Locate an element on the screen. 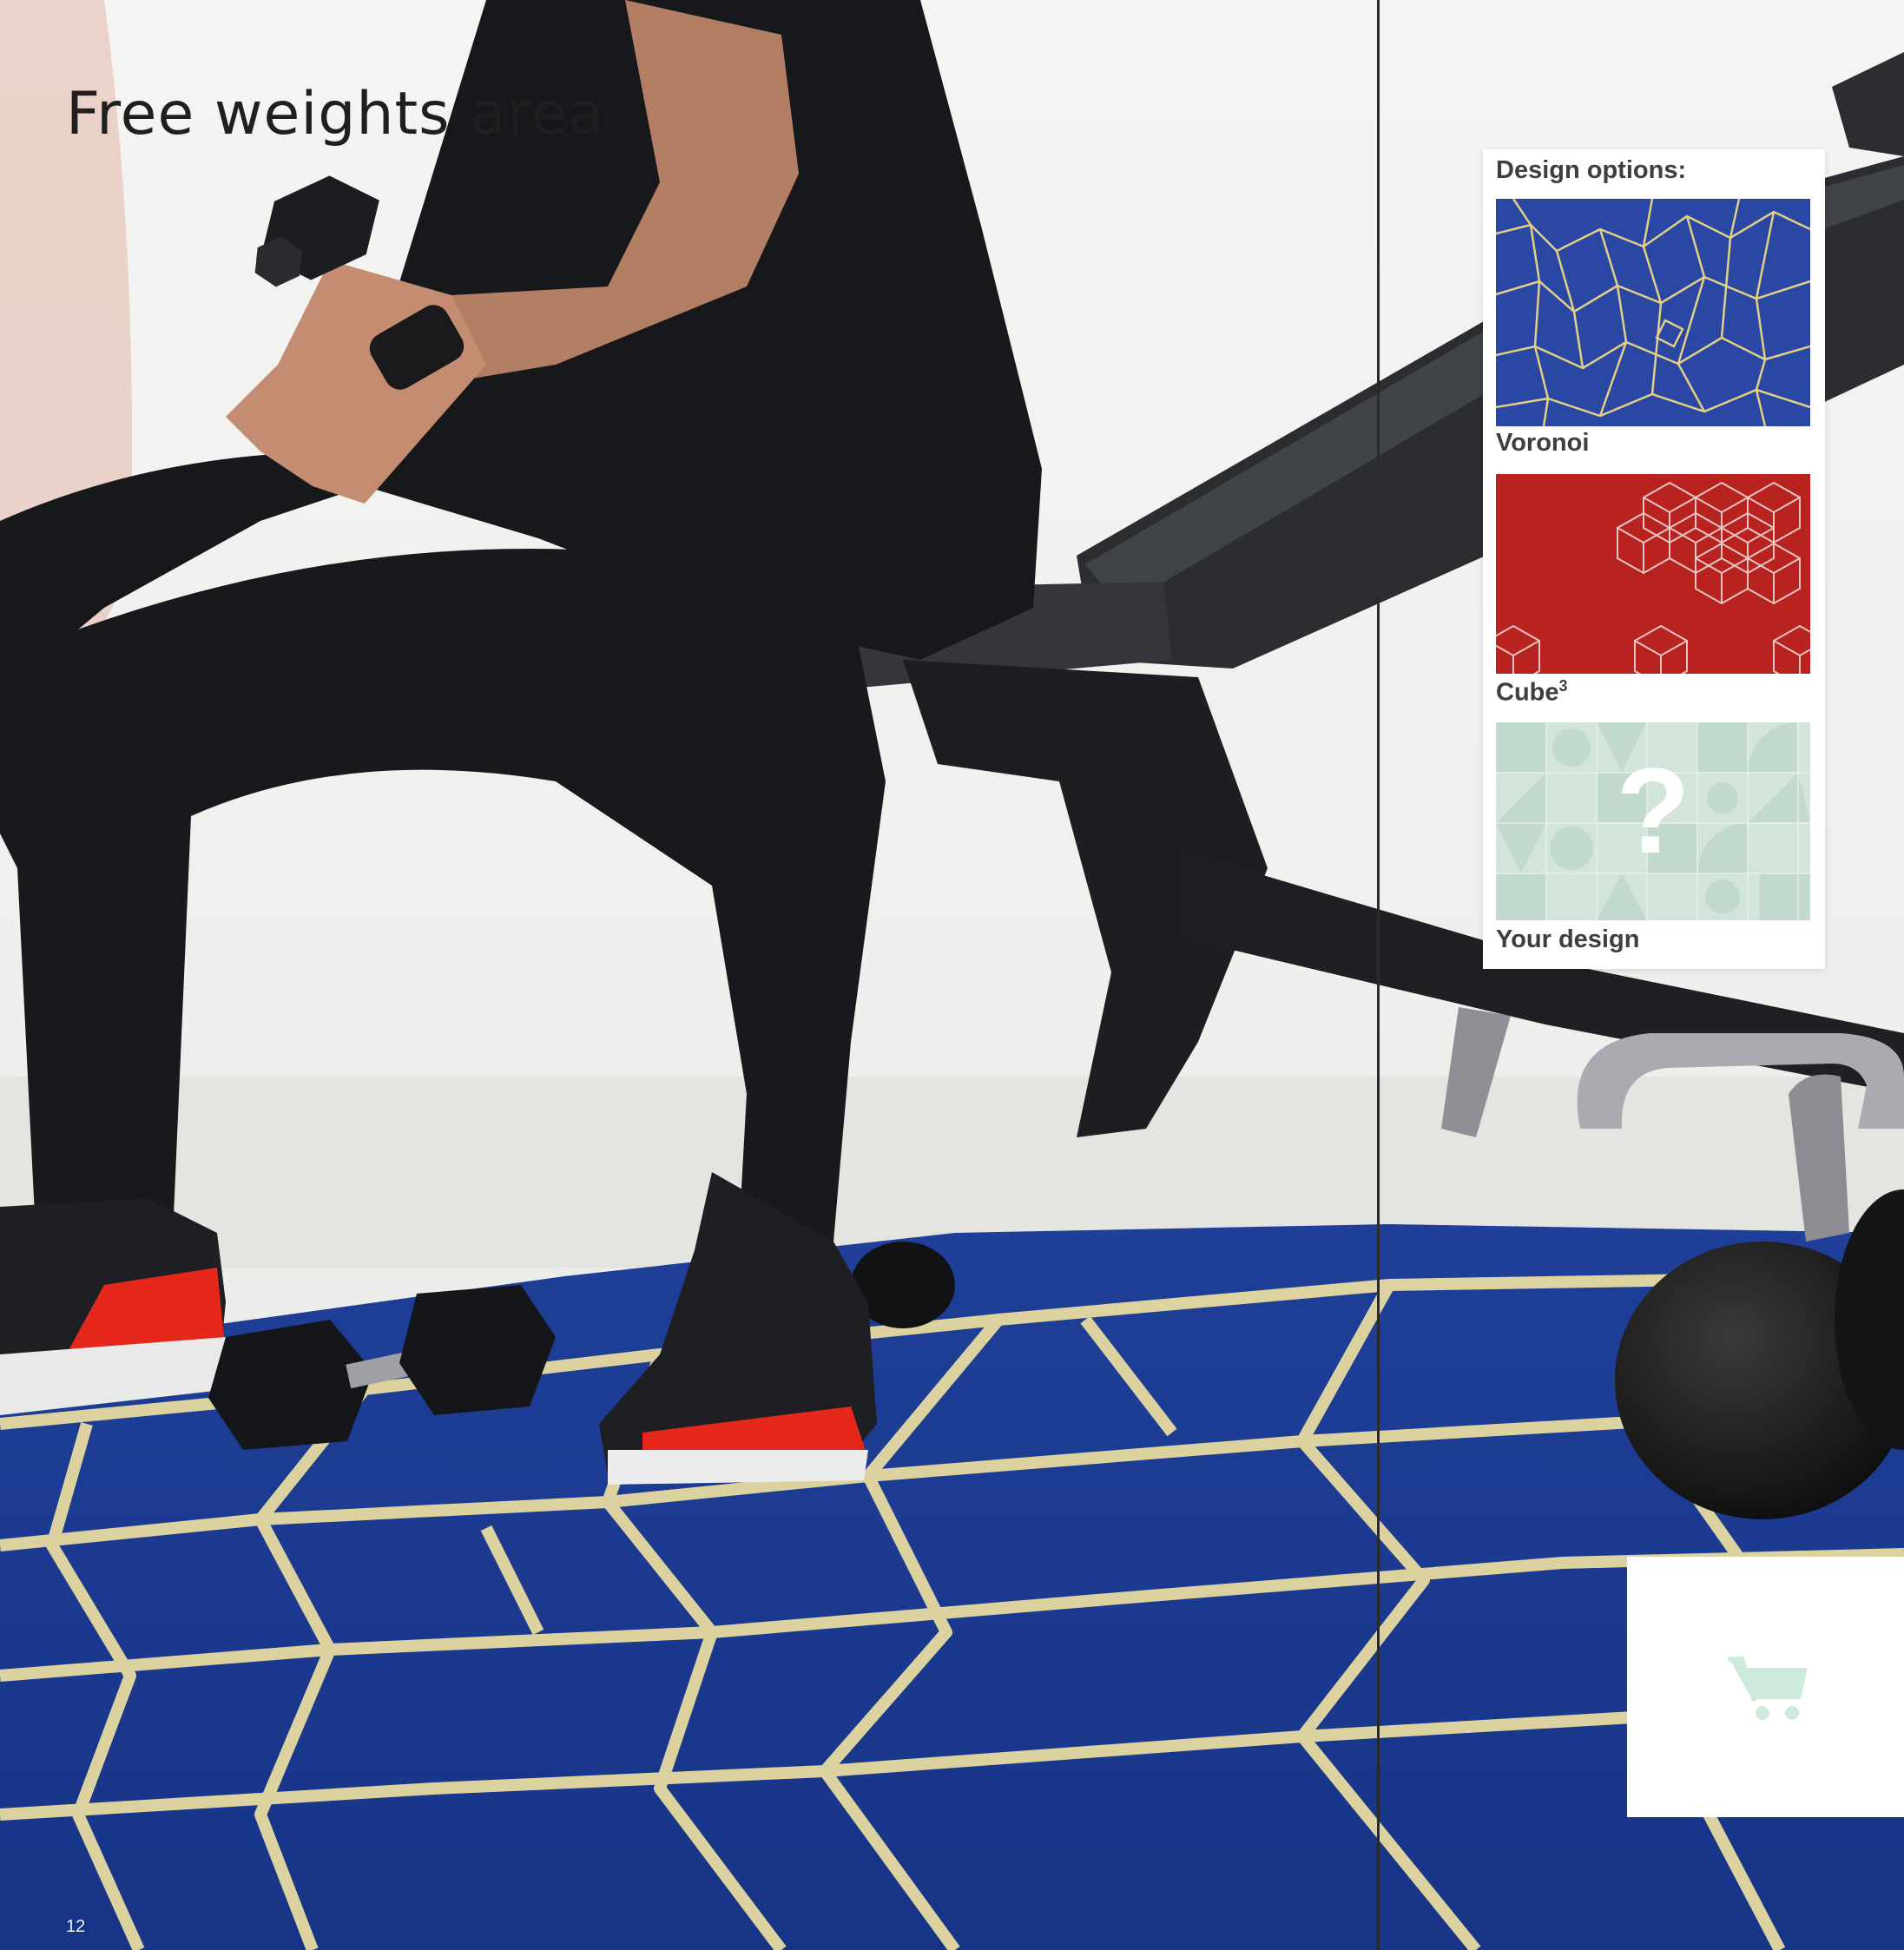 The width and height of the screenshot is (1904, 1950). voronoi-swatch is located at coordinates (1653, 312).